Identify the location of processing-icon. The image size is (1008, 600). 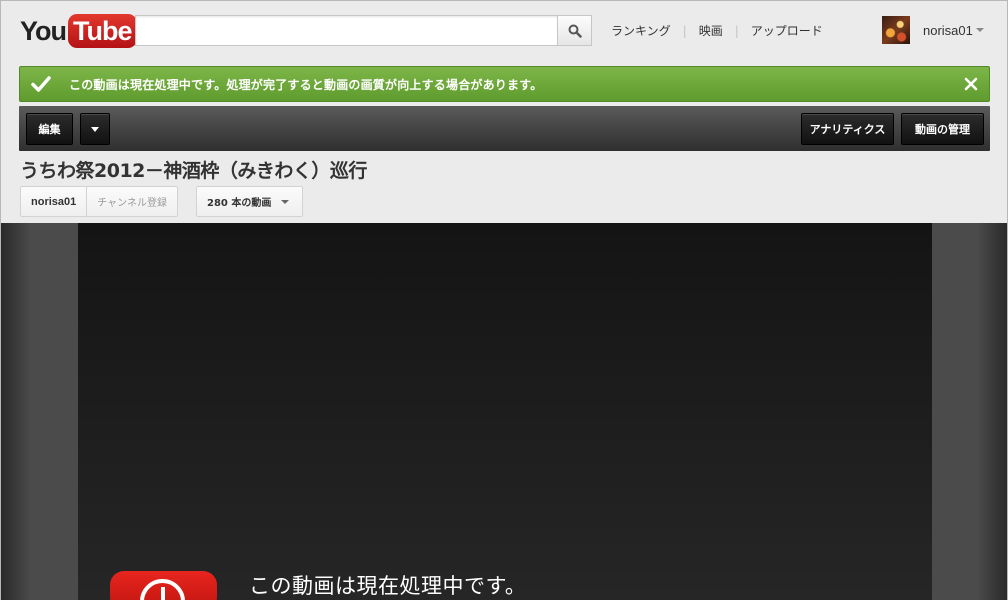
(163, 585).